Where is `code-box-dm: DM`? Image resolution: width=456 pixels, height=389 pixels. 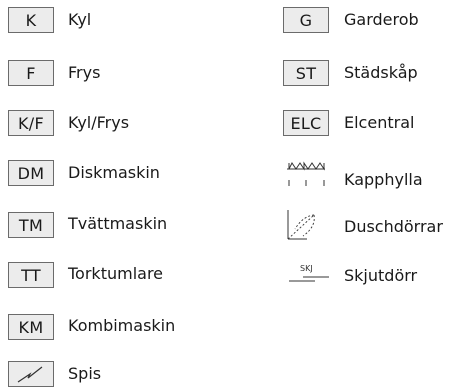 code-box-dm: DM is located at coordinates (31, 173).